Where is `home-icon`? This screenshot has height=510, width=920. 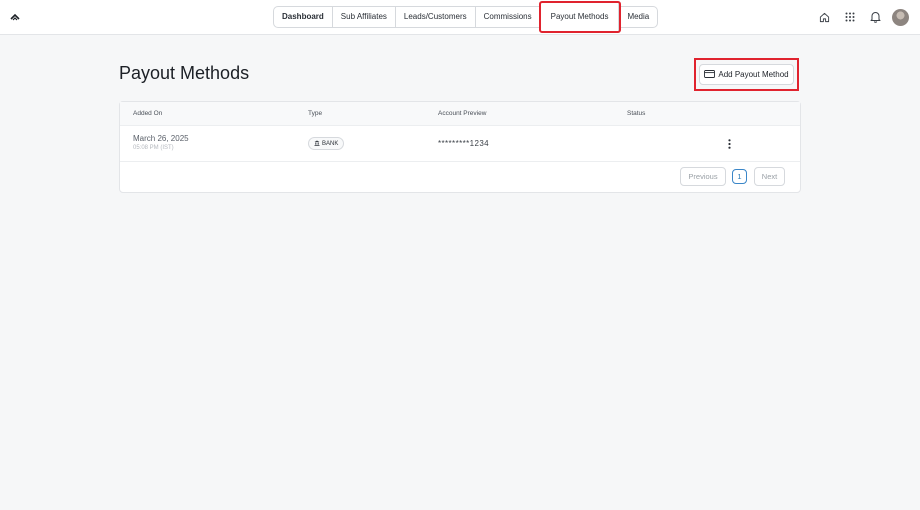 home-icon is located at coordinates (824, 17).